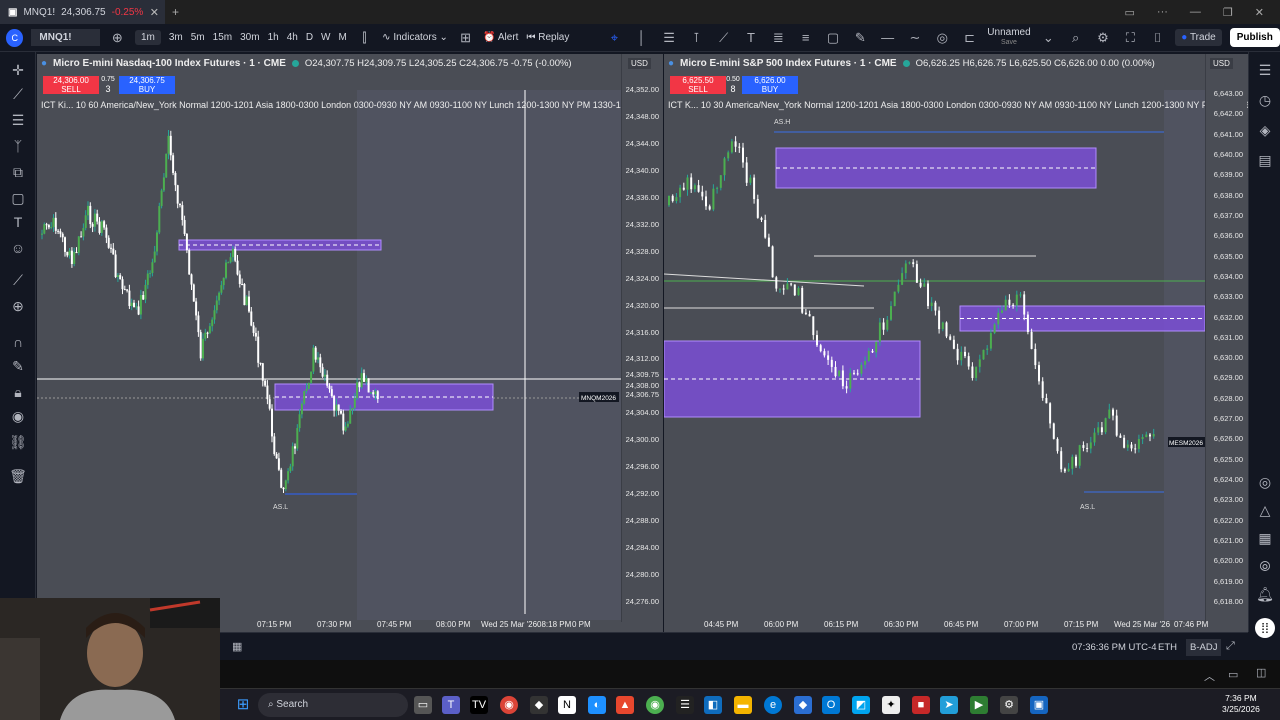 Image resolution: width=1280 pixels, height=720 pixels. What do you see at coordinates (18, 476) in the screenshot?
I see `trash-icon: 🗑︎` at bounding box center [18, 476].